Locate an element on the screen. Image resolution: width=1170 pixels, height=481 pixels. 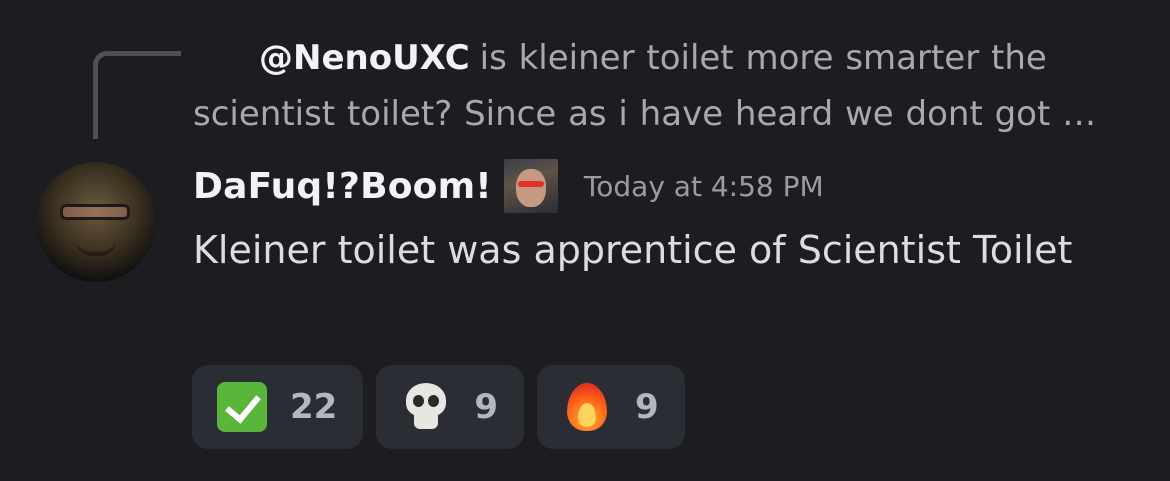
avatar-glasses is located at coordinates (95, 212).